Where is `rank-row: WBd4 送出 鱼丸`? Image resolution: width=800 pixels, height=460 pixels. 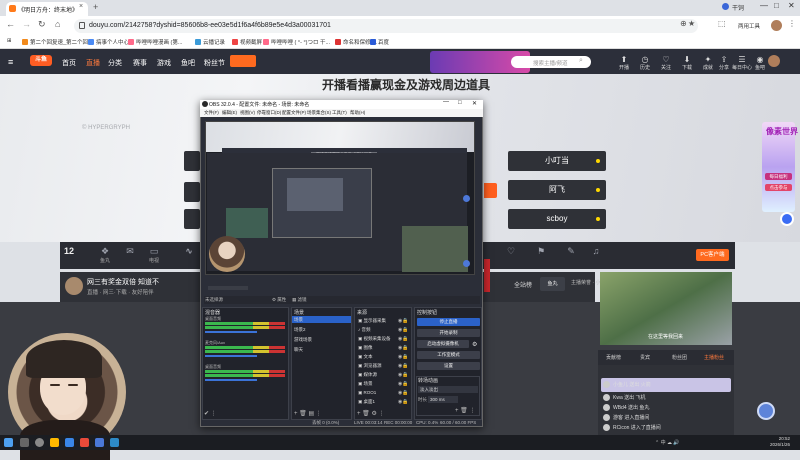
rank-row: WBd4 送出 鱼丸 is located at coordinates (663, 408).